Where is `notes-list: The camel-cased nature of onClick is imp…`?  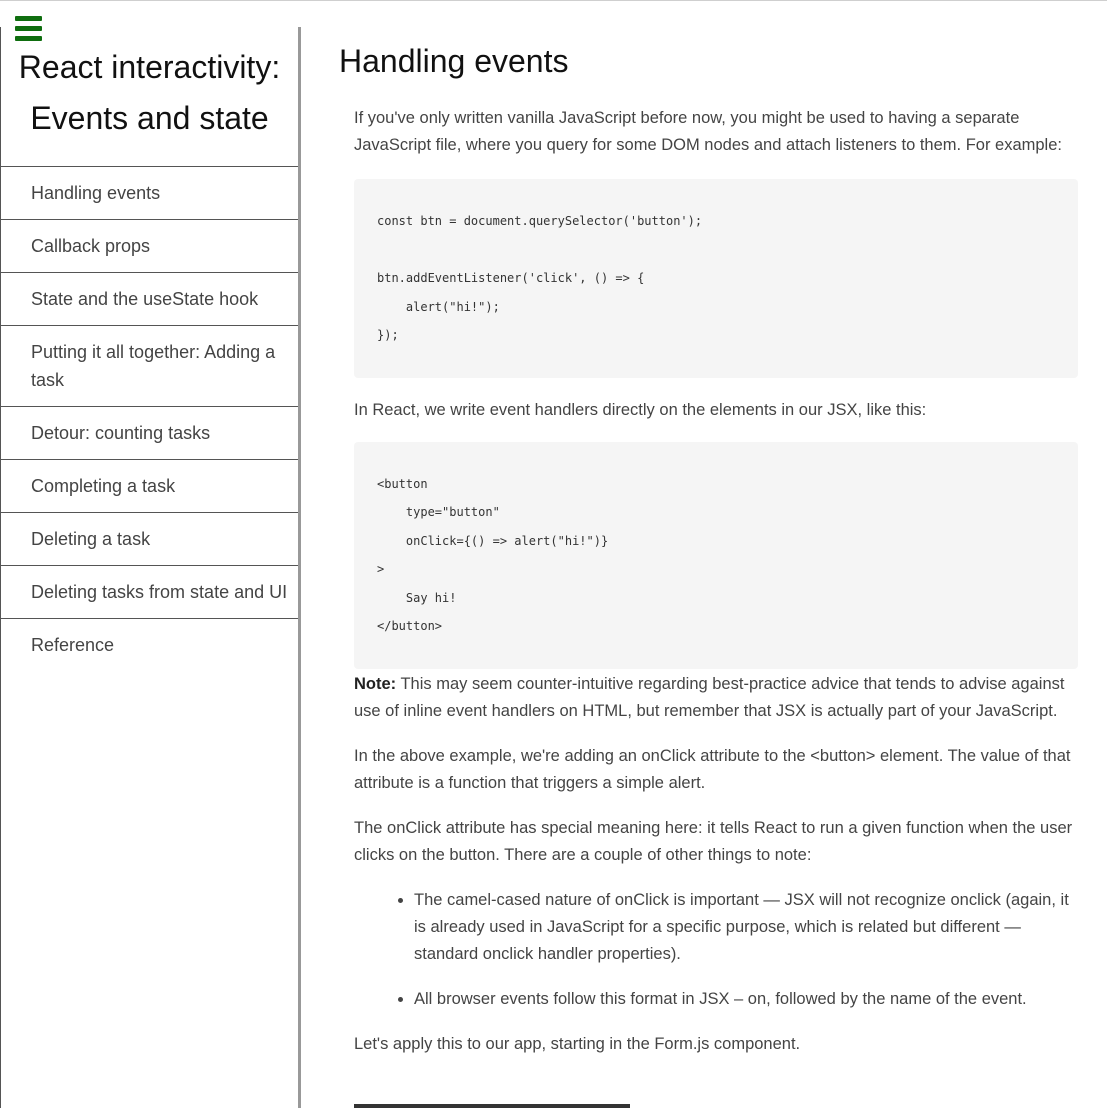 notes-list: The camel-cased nature of onClick is imp… is located at coordinates (716, 950).